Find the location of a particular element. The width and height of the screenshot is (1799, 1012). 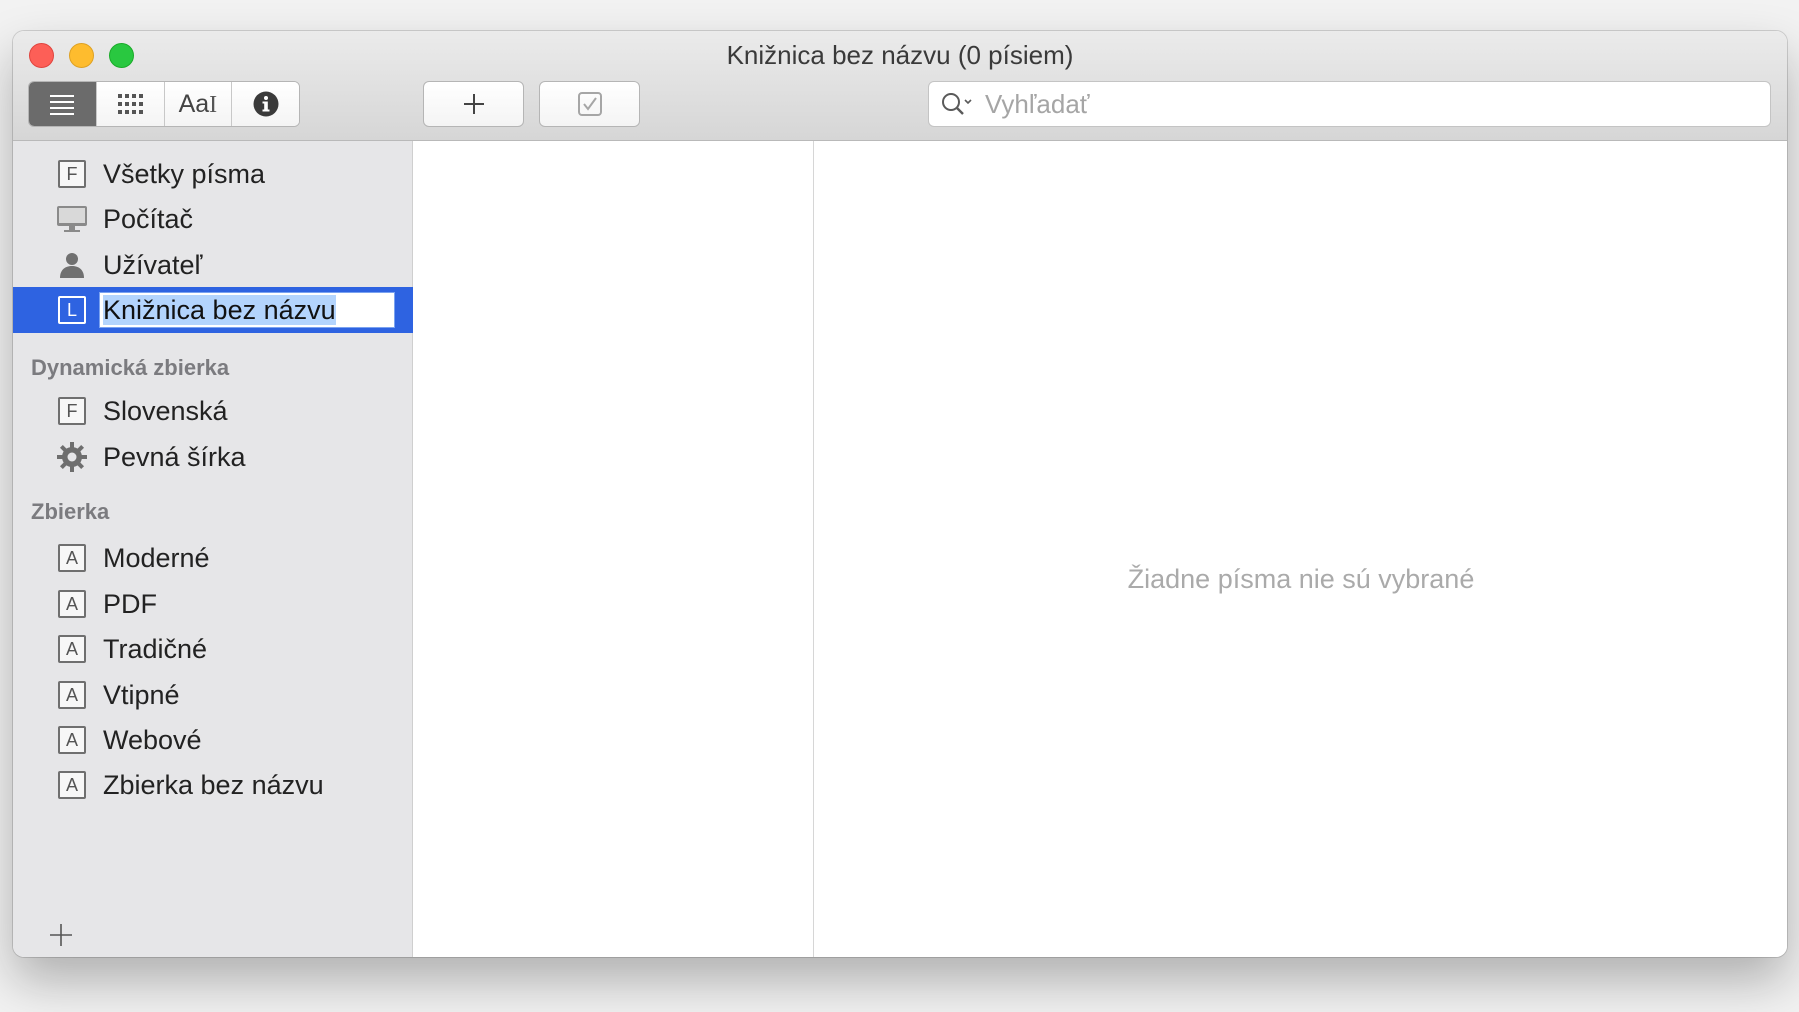

collection-header: Zbierka is located at coordinates (70, 511).